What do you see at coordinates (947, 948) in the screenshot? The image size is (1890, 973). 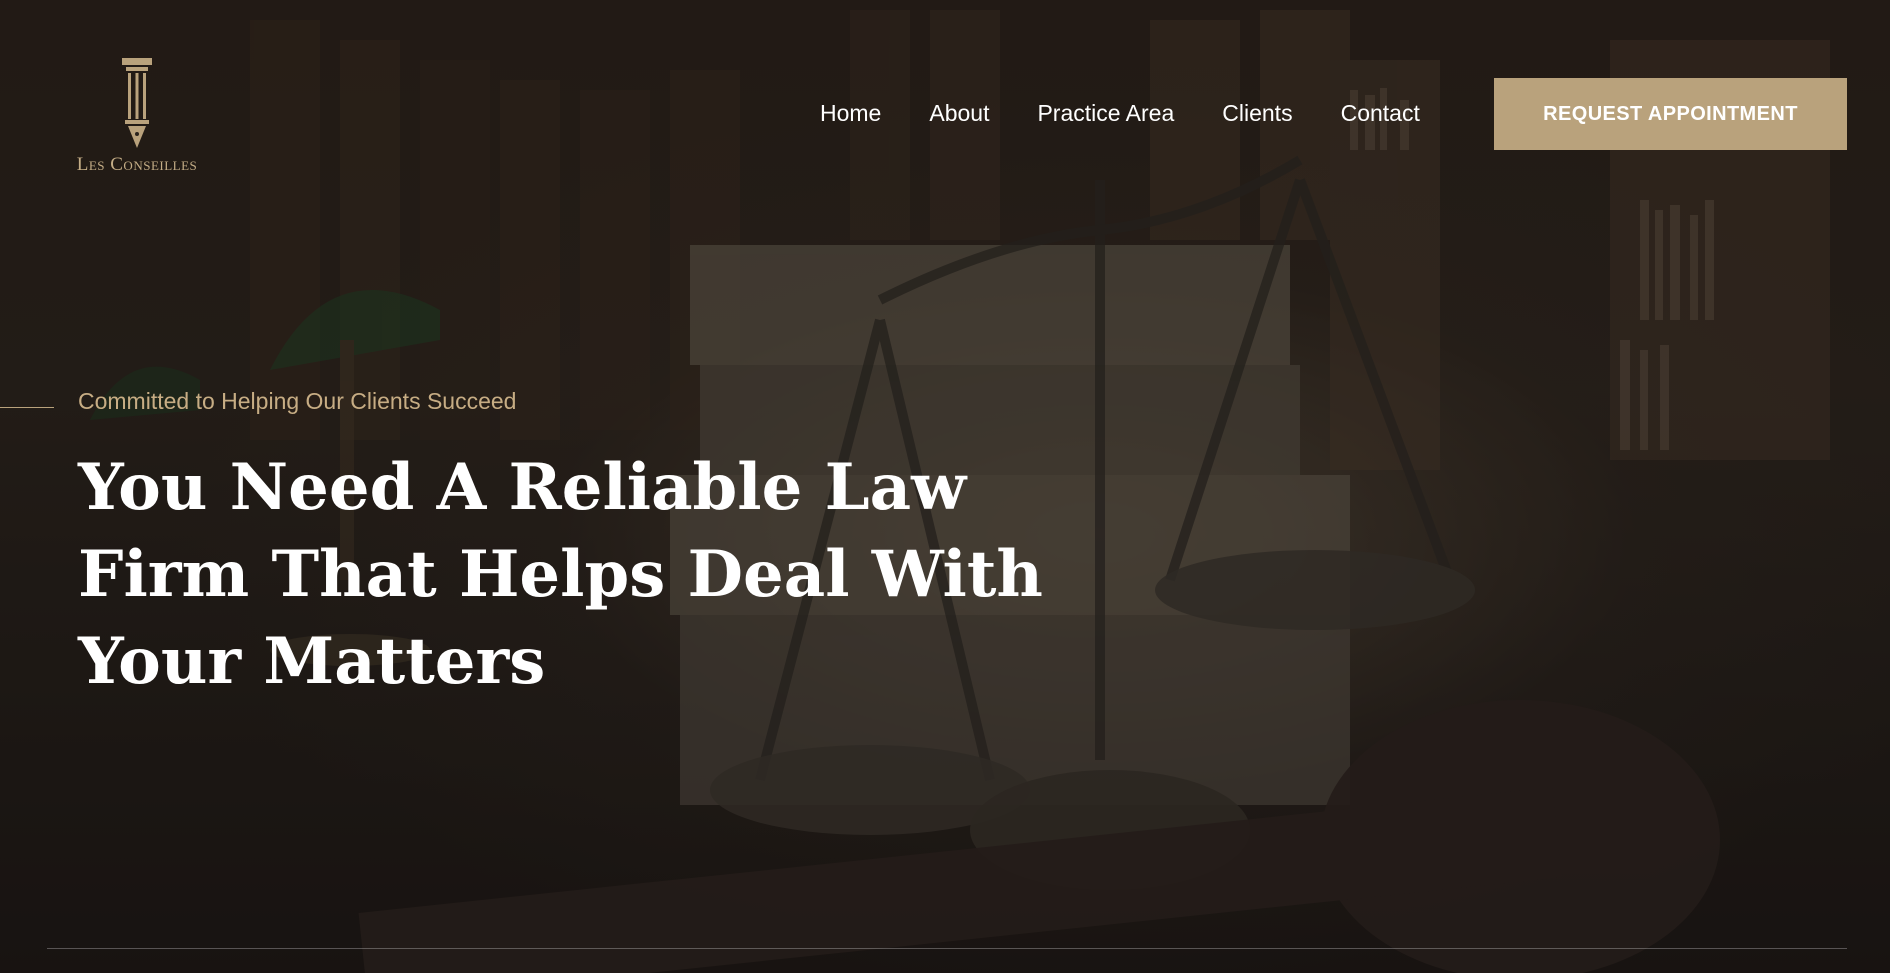 I see `hero-bottom-divider` at bounding box center [947, 948].